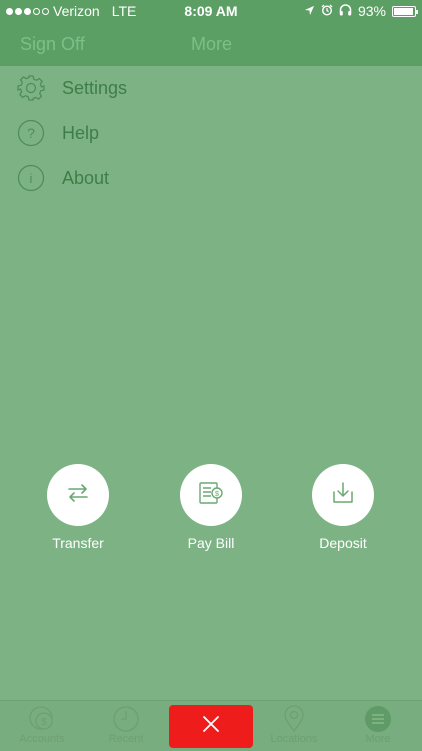 This screenshot has width=422, height=751. What do you see at coordinates (42, 739) in the screenshot?
I see `tab-label: Accounts` at bounding box center [42, 739].